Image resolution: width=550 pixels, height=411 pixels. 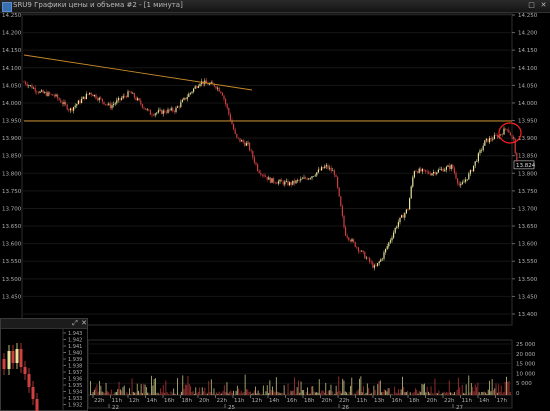 What do you see at coordinates (12, 297) in the screenshot?
I see `price-tick-label-left: 13.450` at bounding box center [12, 297].